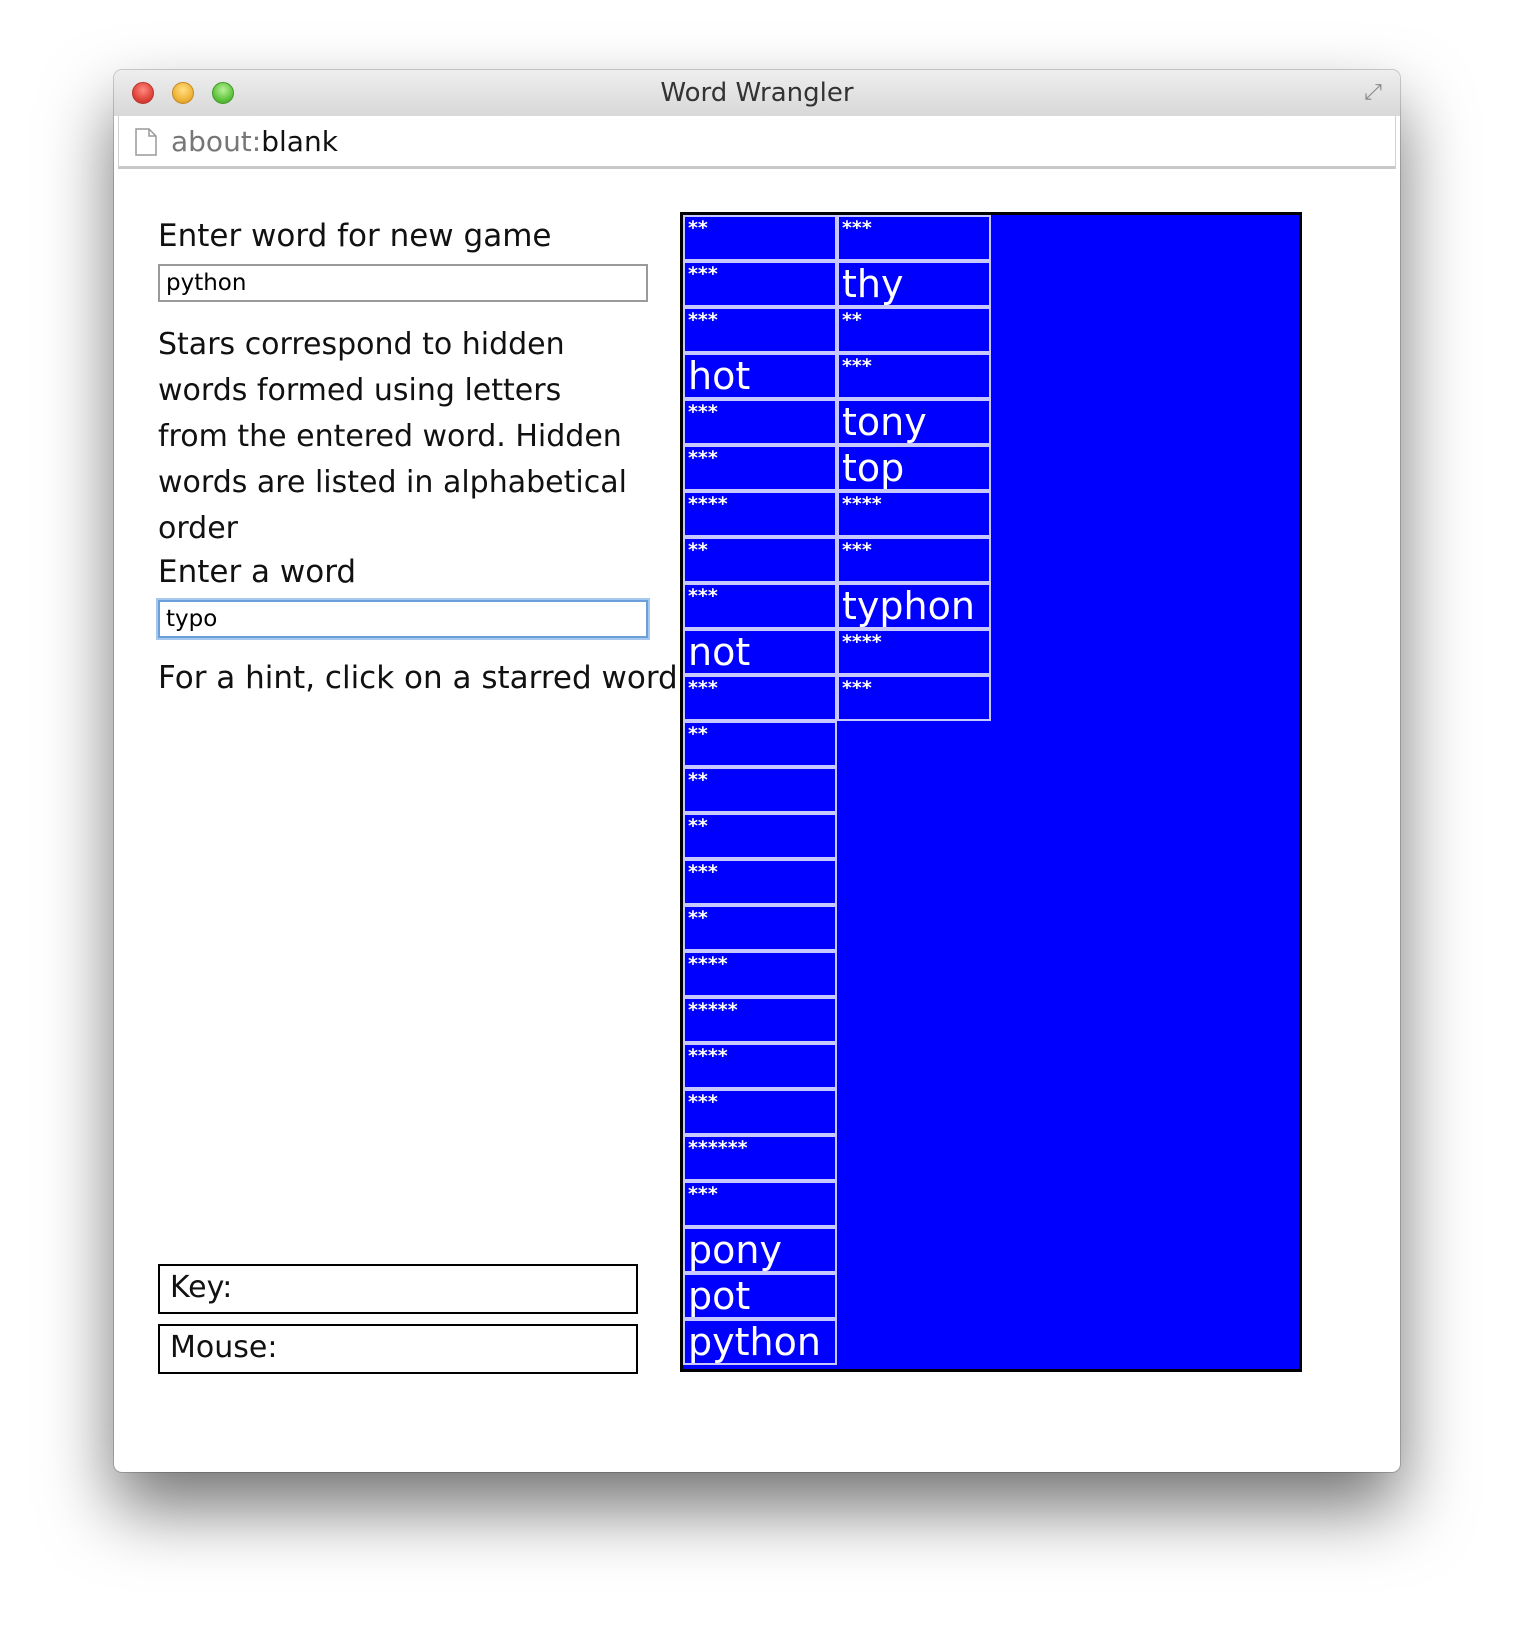 This screenshot has width=1514, height=1632. I want to click on fullscreen-icon: ⤢, so click(1373, 93).